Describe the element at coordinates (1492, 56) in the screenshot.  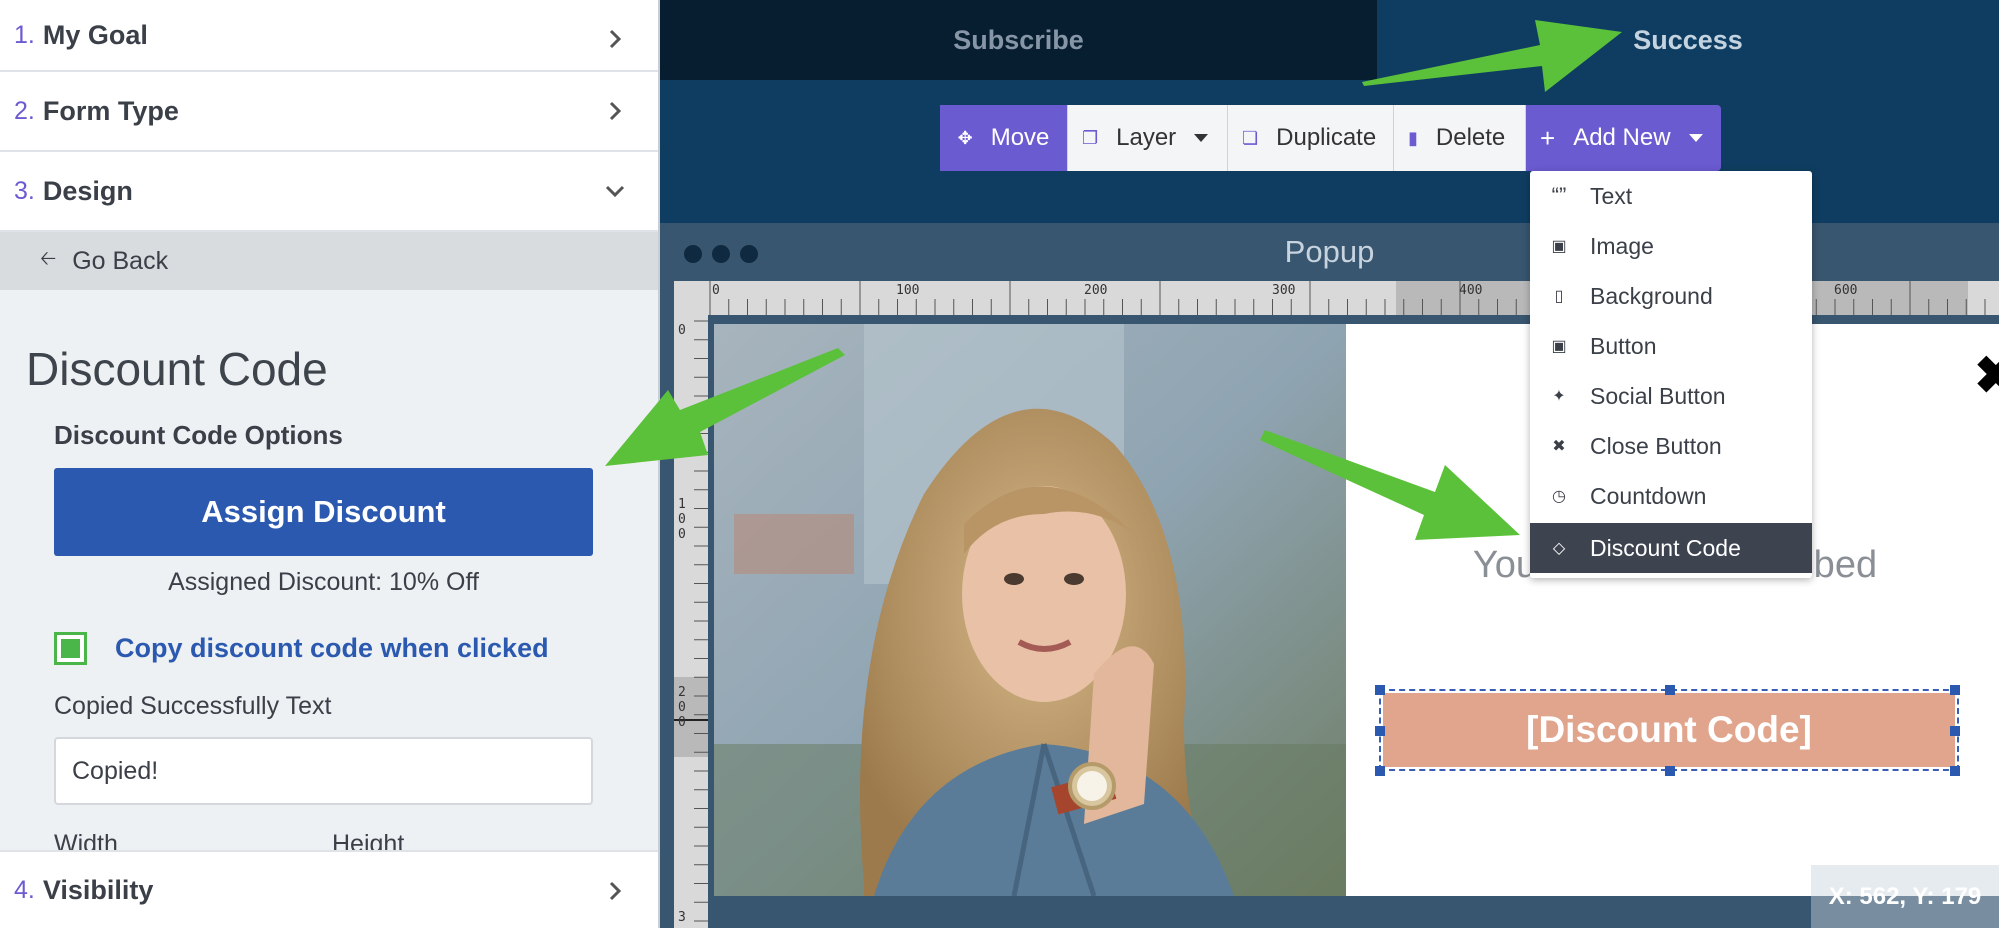
I see `arrow-to-success-tab` at that location.